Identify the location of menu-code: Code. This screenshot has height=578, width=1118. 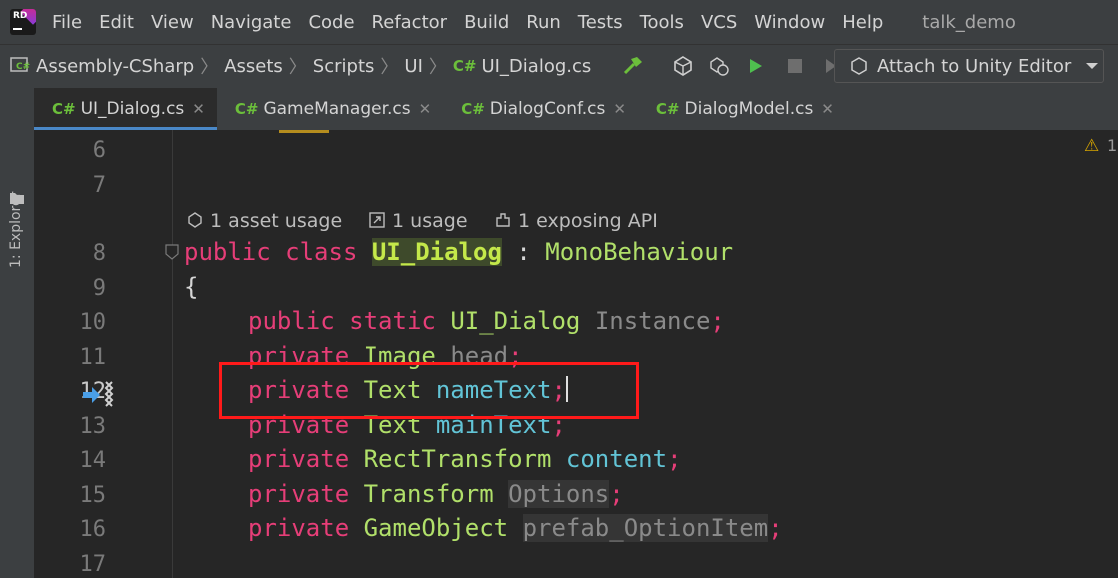
(331, 22).